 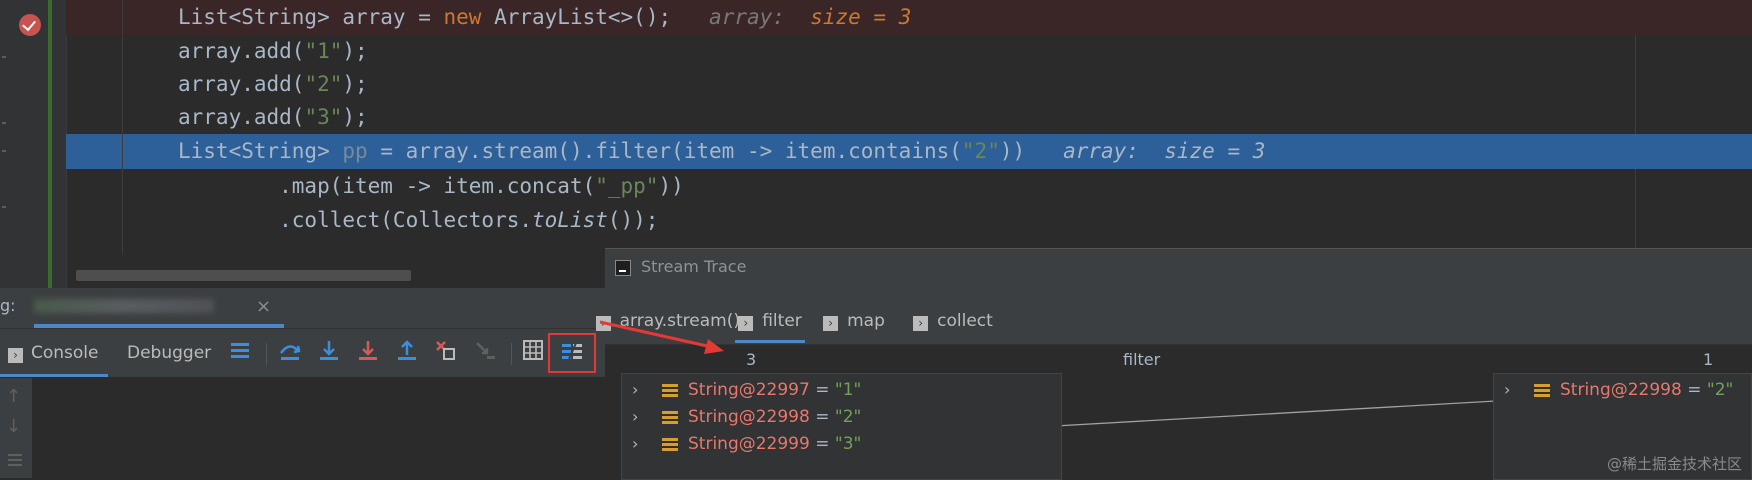 What do you see at coordinates (368, 353) in the screenshot?
I see `force-step-into-icon` at bounding box center [368, 353].